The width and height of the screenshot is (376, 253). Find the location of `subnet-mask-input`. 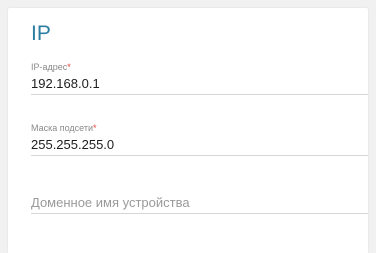

subnet-mask-input is located at coordinates (199, 145).